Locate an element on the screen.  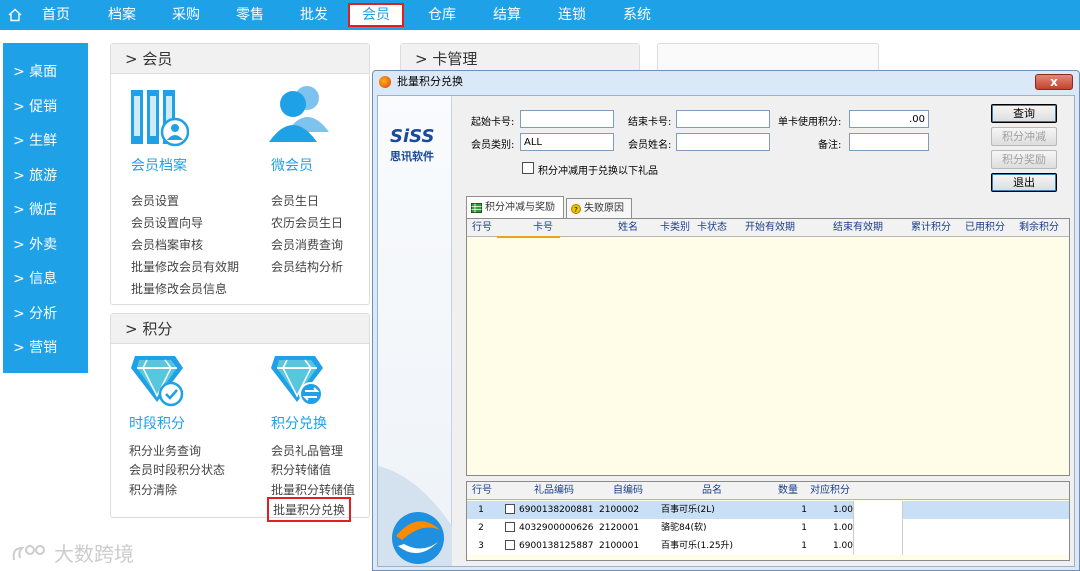
batch-points-to-balance-link: 批量积分转储值 is located at coordinates (313, 489).